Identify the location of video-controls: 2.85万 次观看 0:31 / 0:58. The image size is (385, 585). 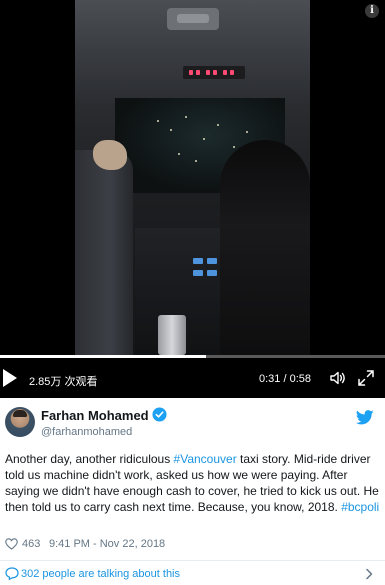
(192, 379).